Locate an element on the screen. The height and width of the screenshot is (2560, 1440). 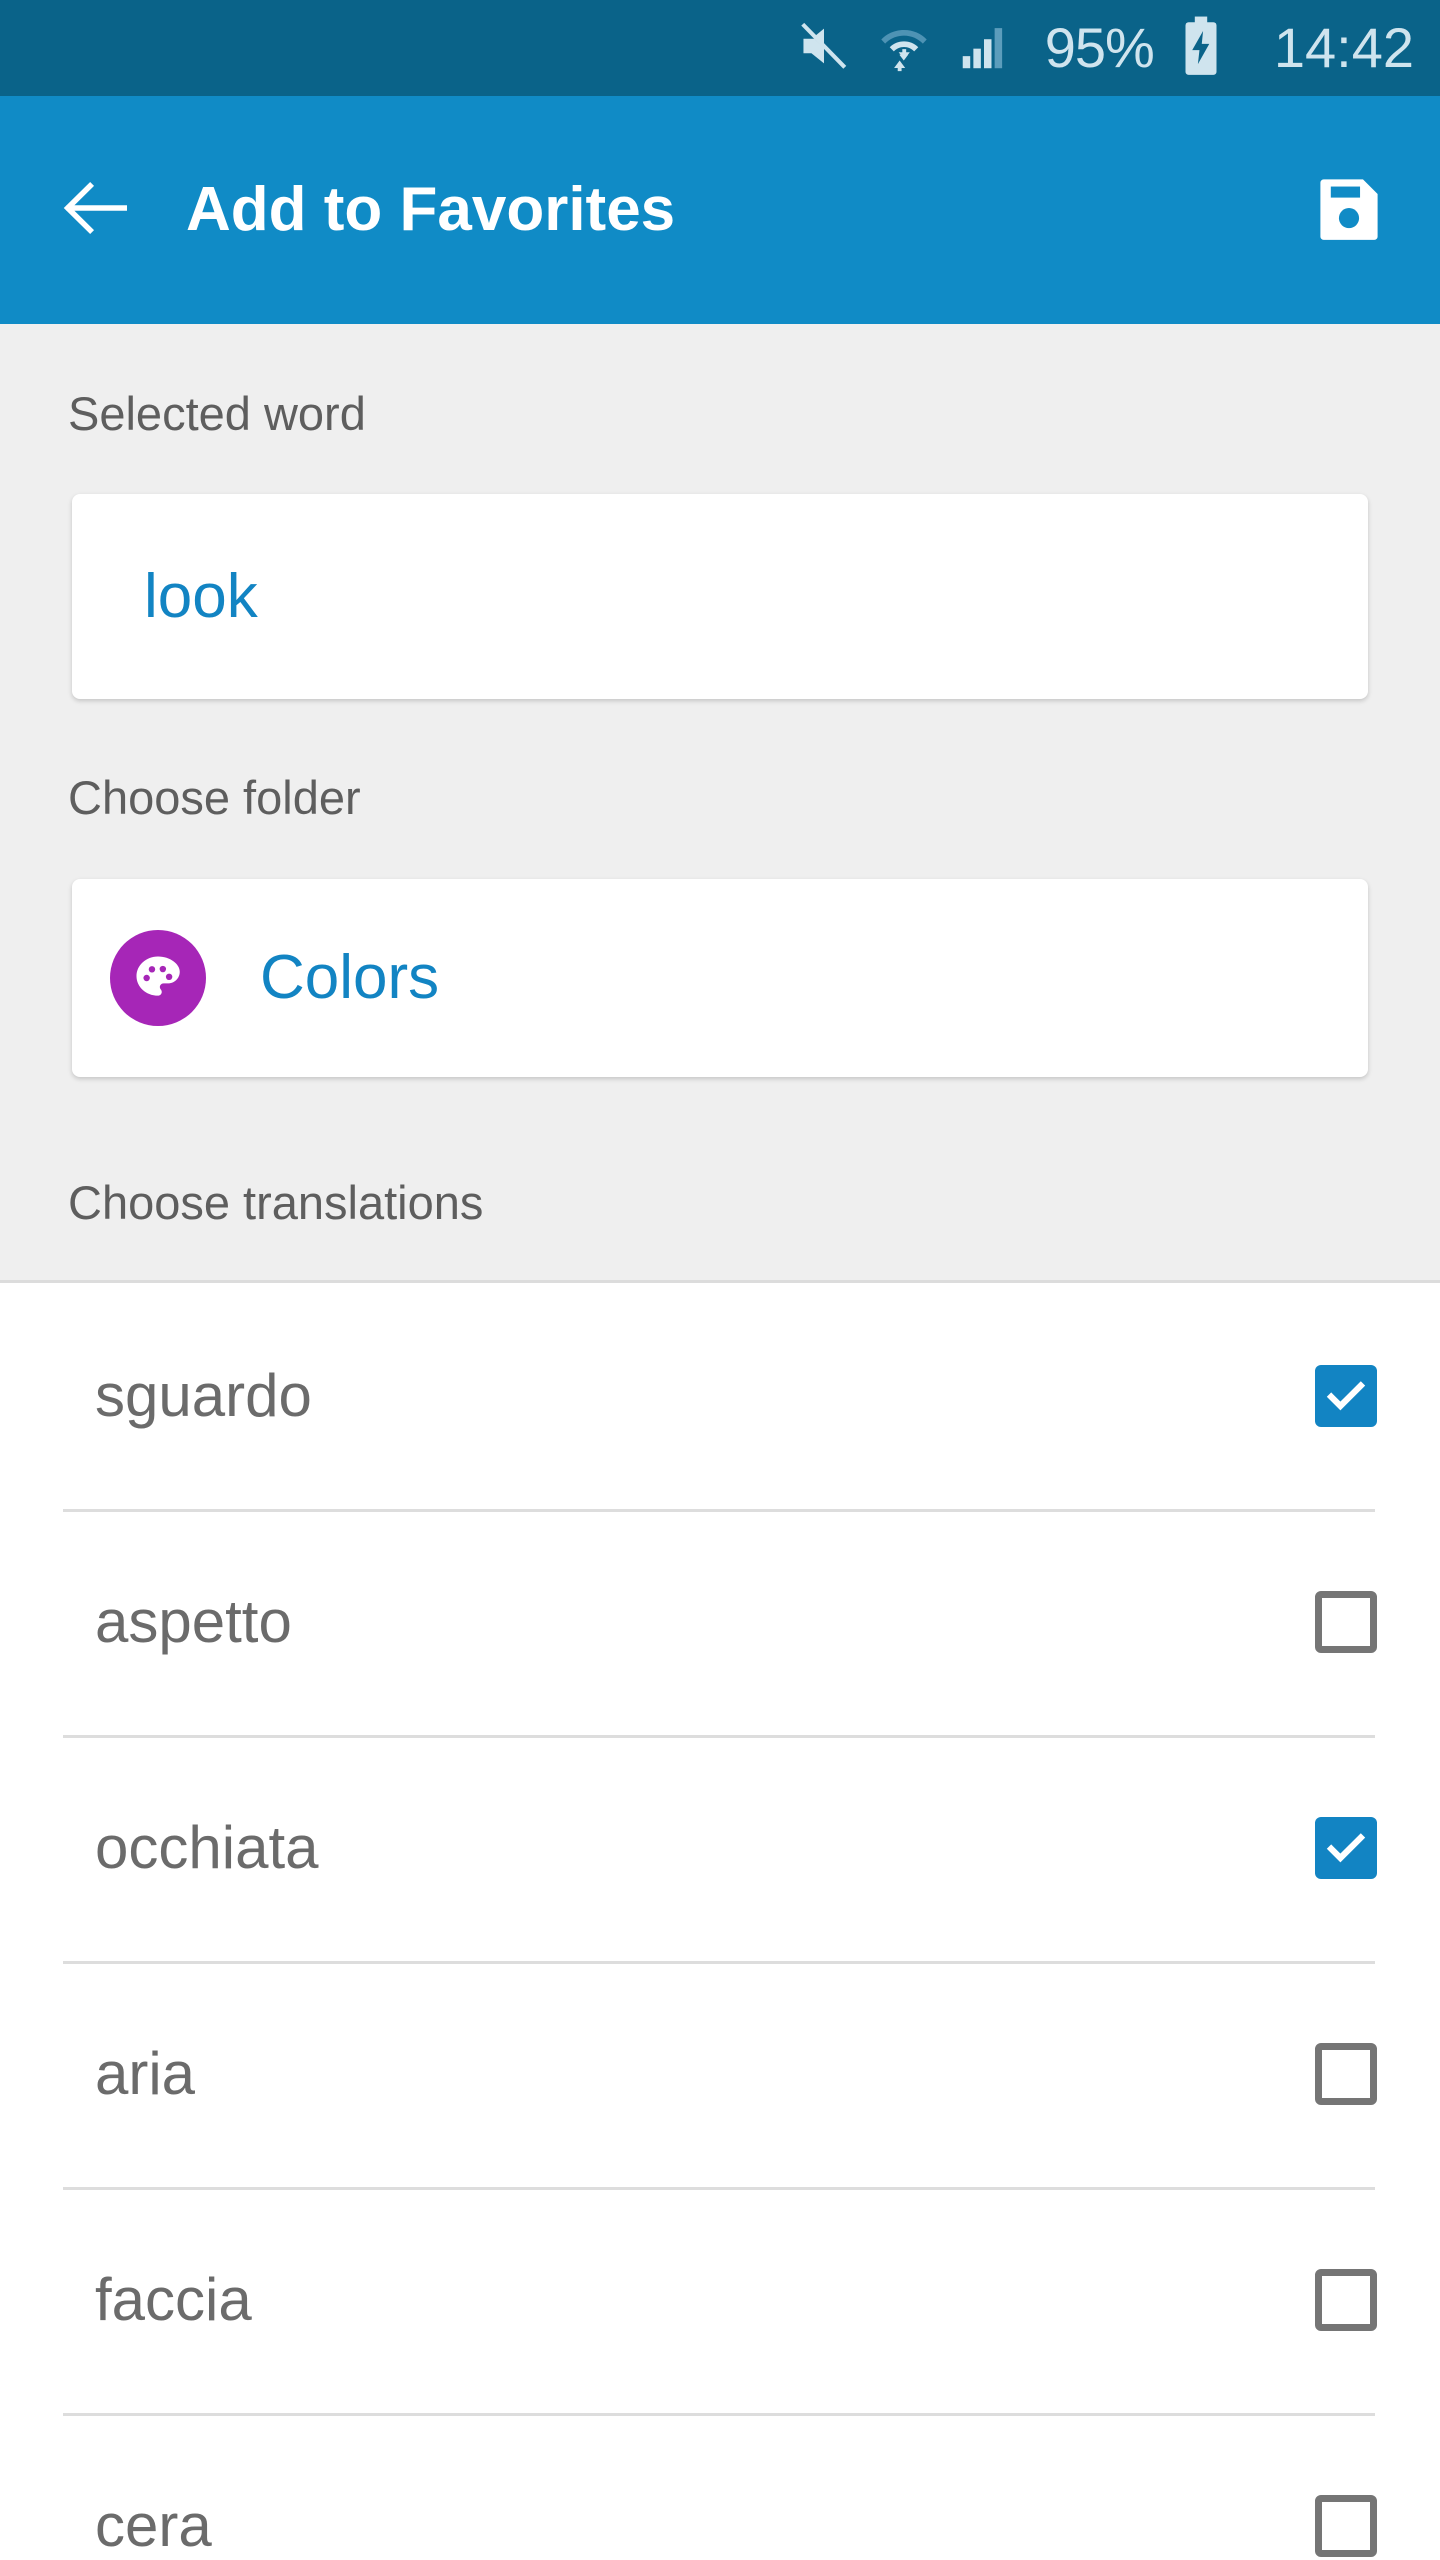
translation-row: occhiata is located at coordinates (720, 1848).